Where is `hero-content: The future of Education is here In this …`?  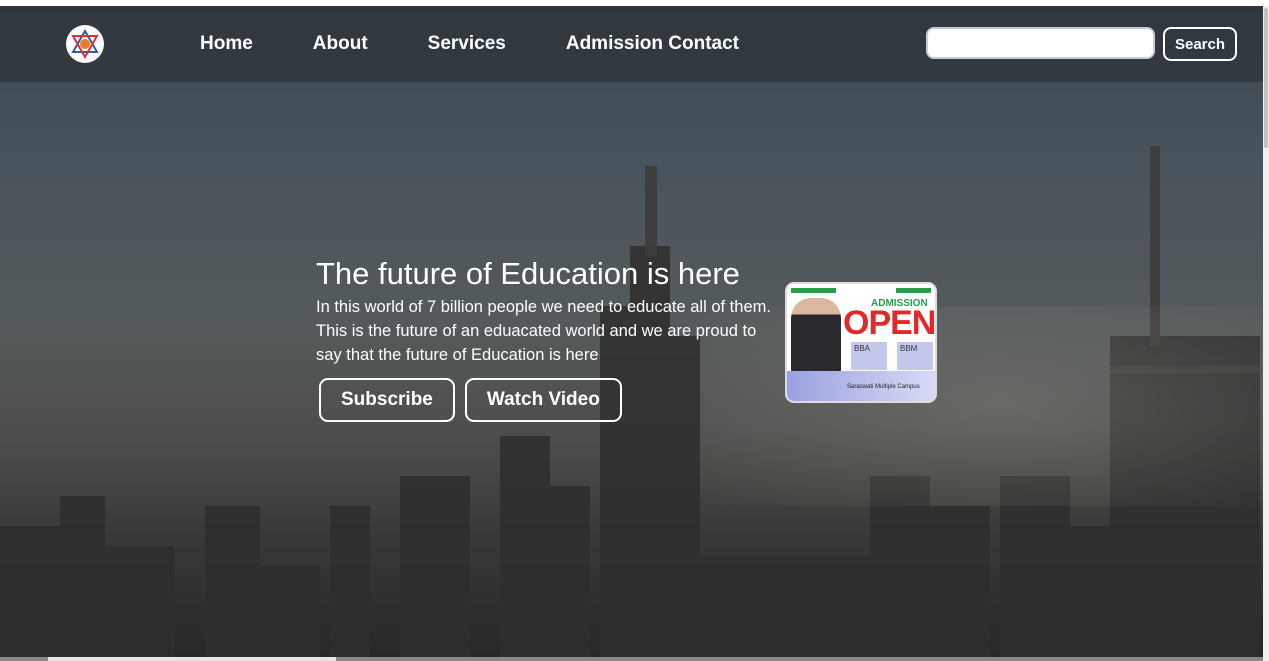 hero-content: The future of Education is here In this … is located at coordinates (551, 311).